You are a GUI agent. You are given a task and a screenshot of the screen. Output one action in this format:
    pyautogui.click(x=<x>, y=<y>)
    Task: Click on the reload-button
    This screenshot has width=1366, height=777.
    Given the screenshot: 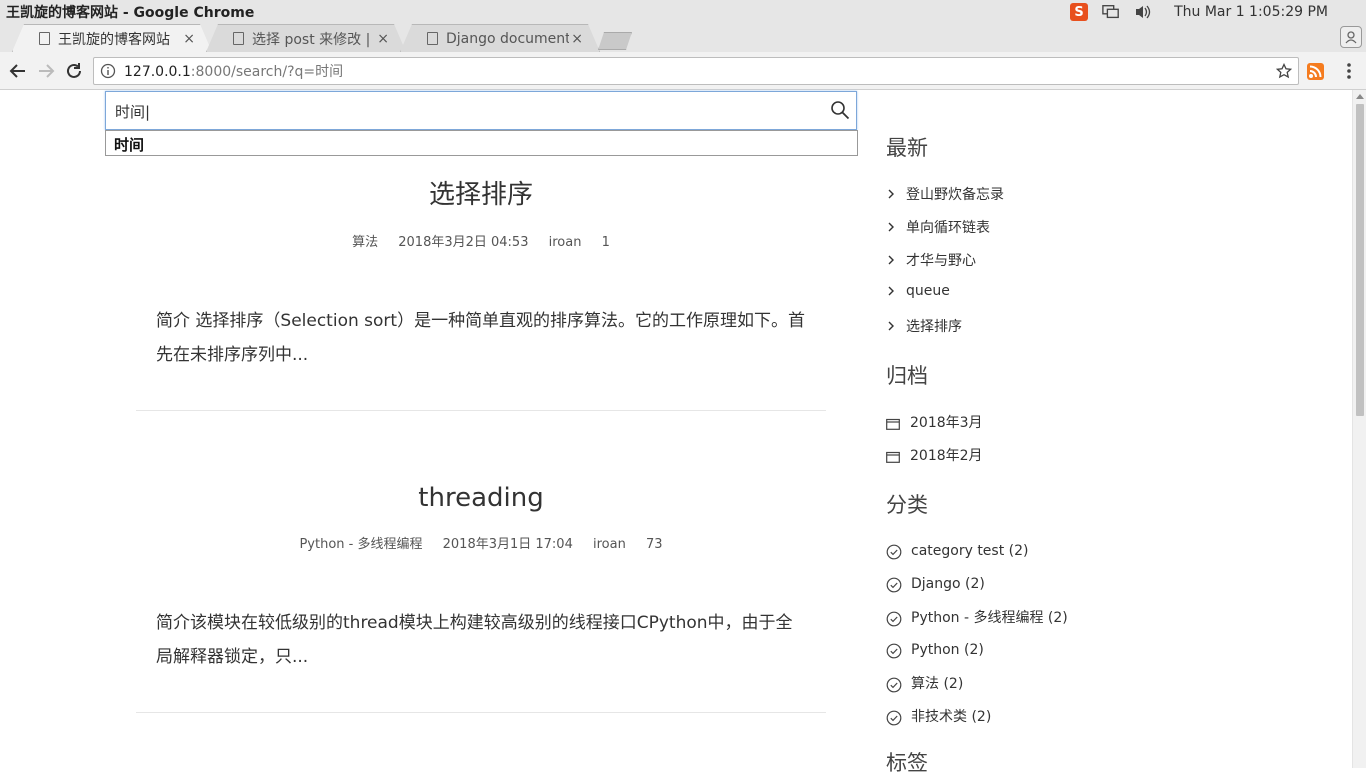 What is the action you would take?
    pyautogui.click(x=74, y=71)
    